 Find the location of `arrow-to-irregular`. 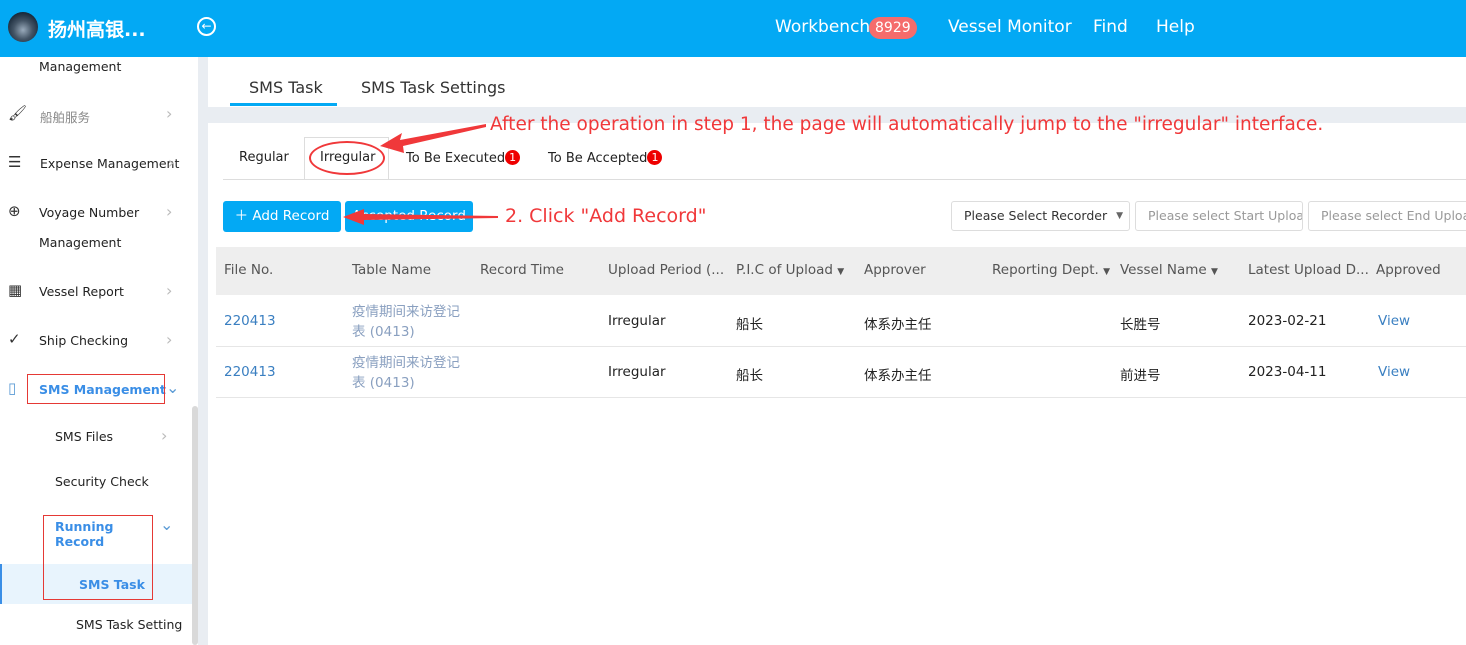

arrow-to-irregular is located at coordinates (433, 138).